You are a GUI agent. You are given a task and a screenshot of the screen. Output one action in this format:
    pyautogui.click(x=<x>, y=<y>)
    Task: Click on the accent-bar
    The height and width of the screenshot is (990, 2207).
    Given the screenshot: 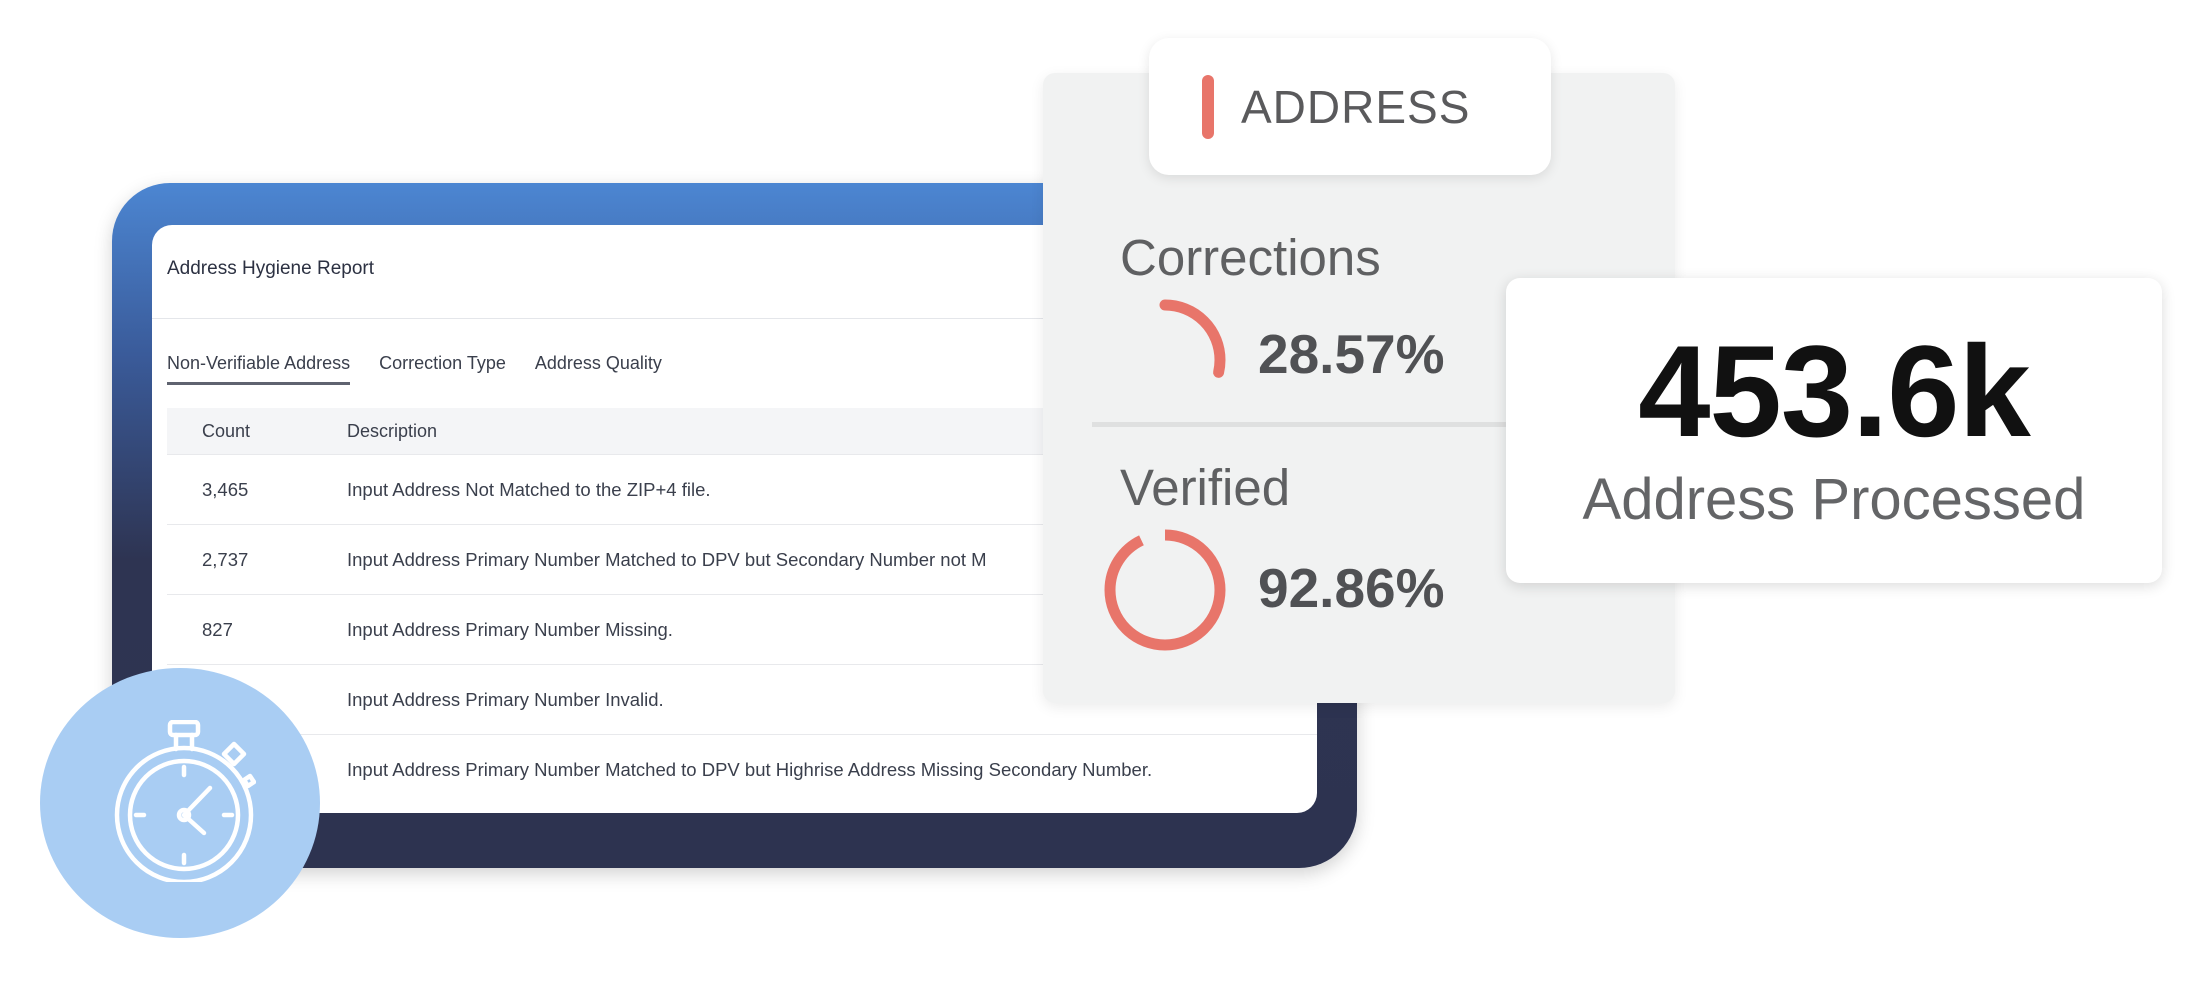 What is the action you would take?
    pyautogui.click(x=1208, y=107)
    